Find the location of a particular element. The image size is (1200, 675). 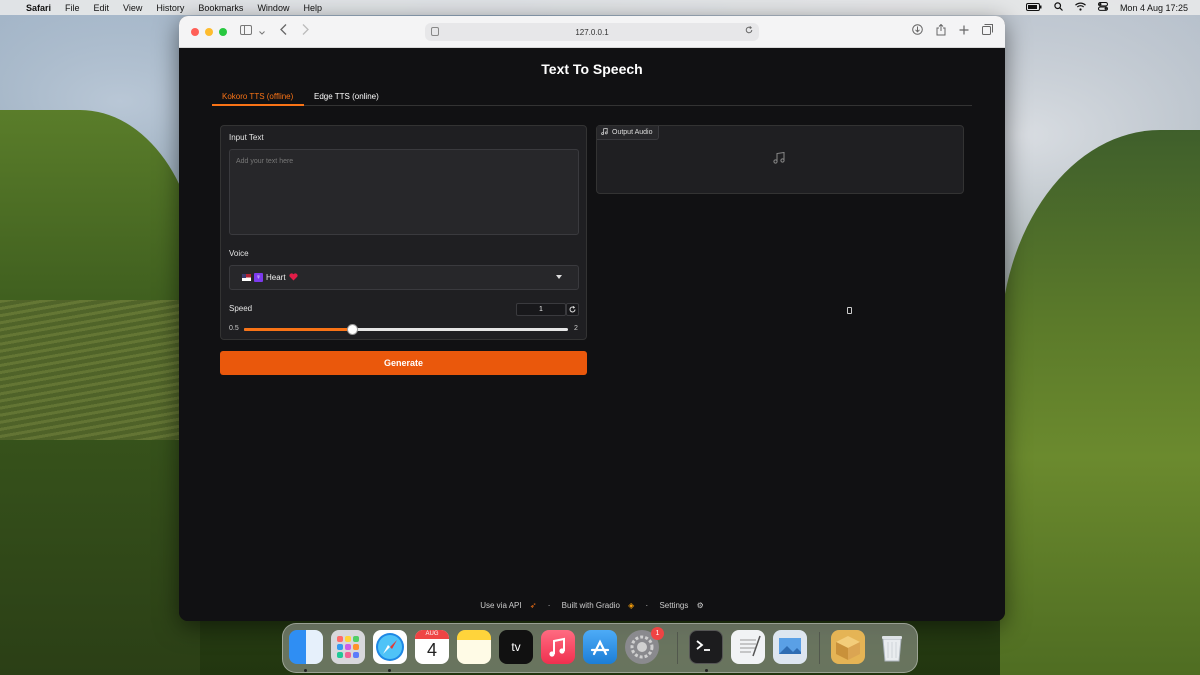

launchpad-icon is located at coordinates (348, 647).